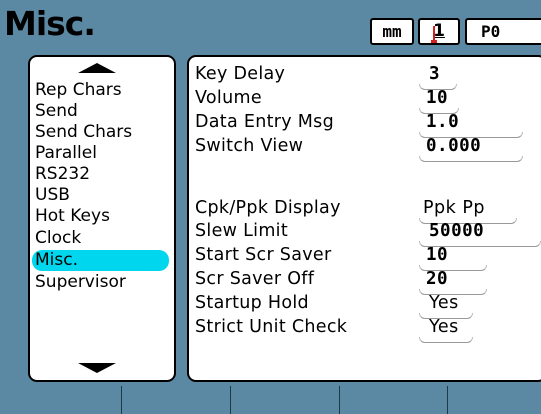  Describe the element at coordinates (240, 74) in the screenshot. I see `setting-label: Key Delay` at that location.